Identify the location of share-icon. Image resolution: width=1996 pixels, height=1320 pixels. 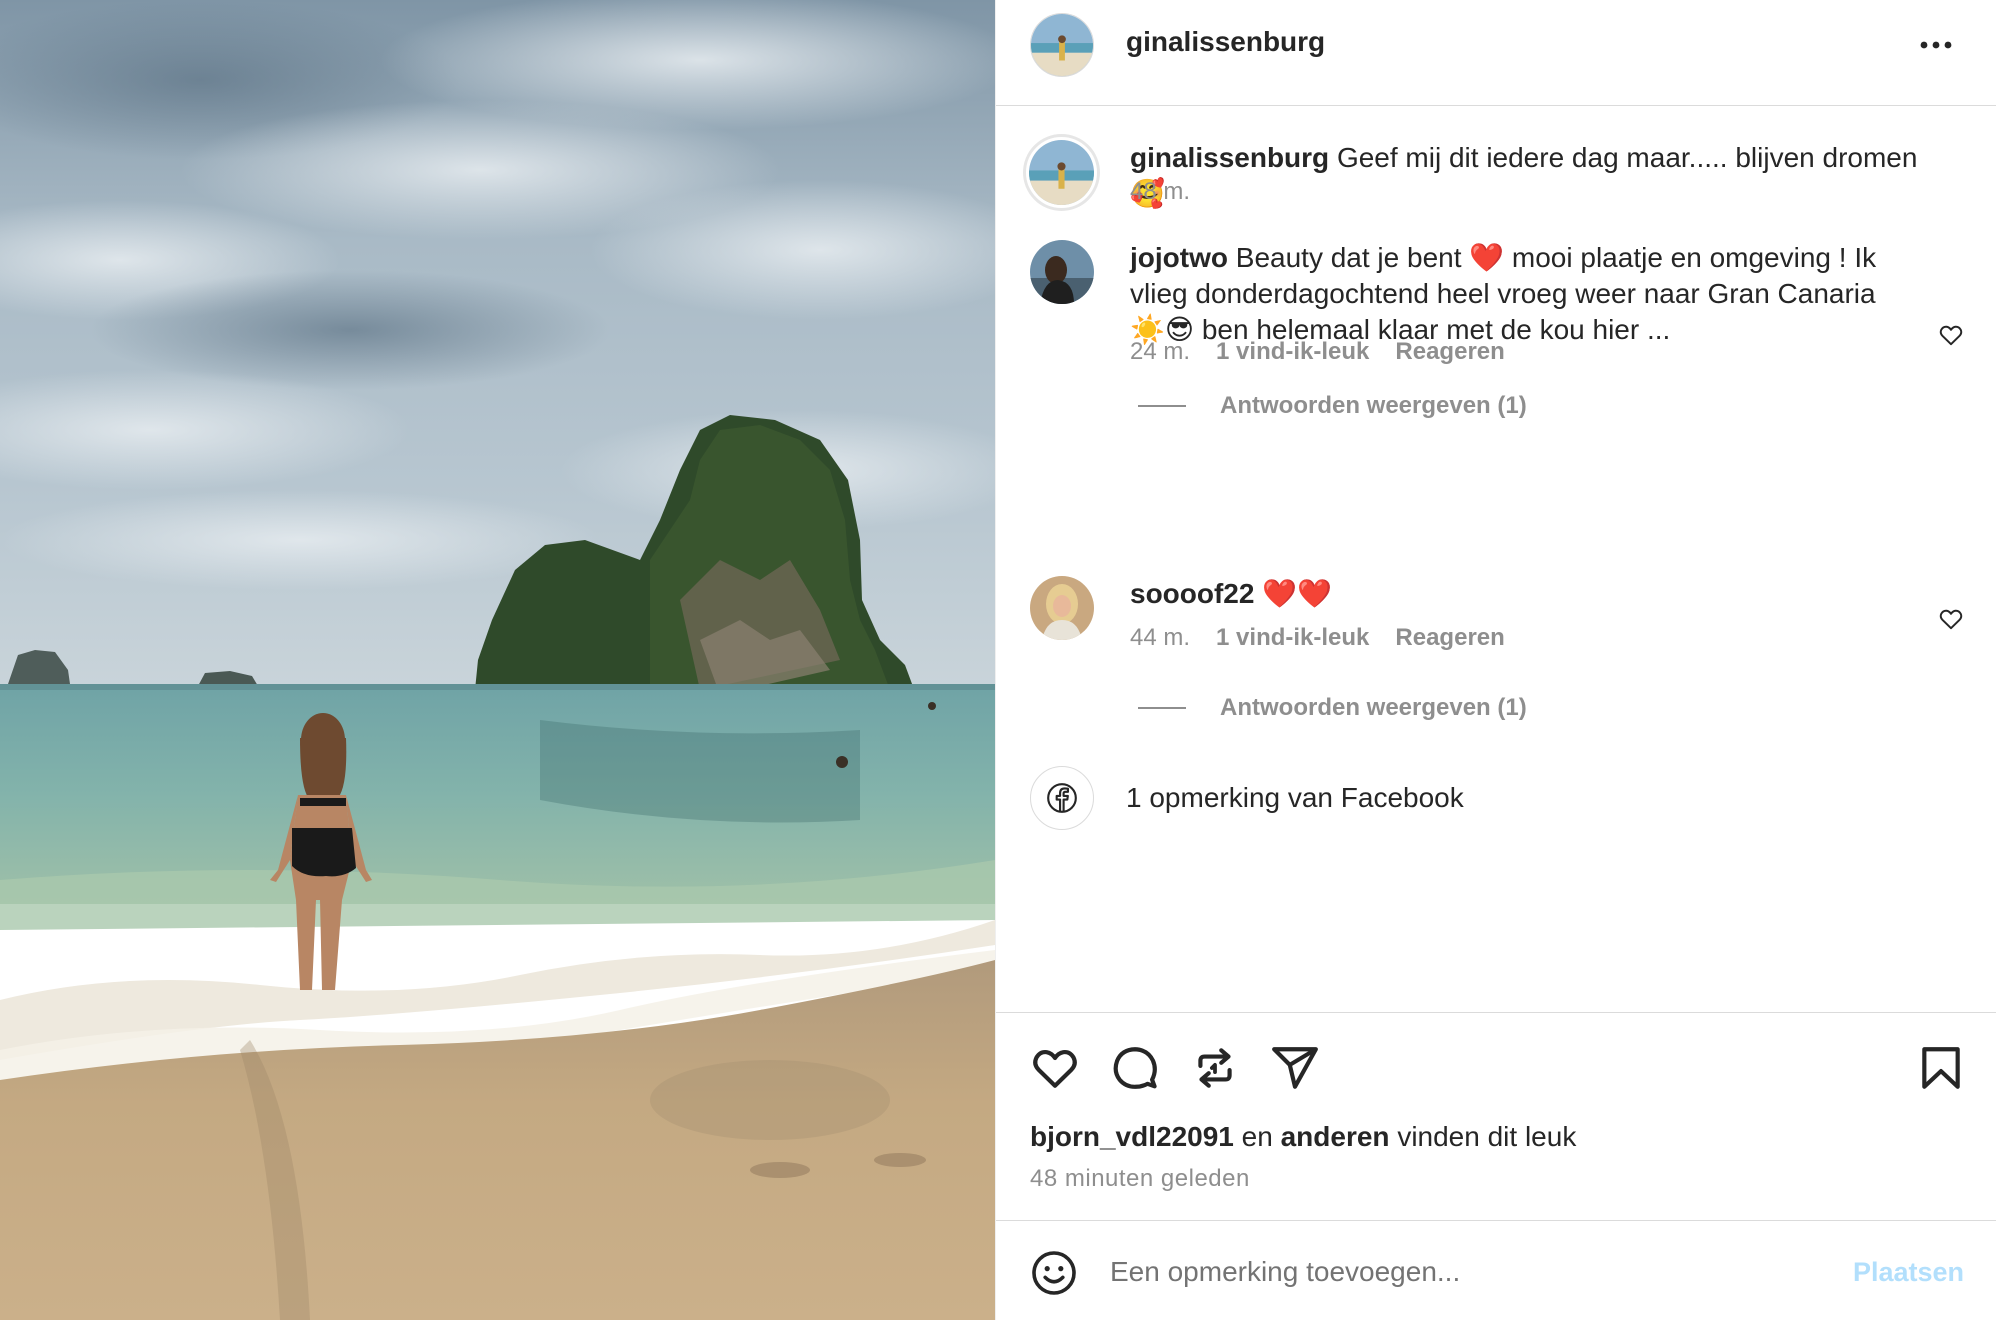
(1295, 1068).